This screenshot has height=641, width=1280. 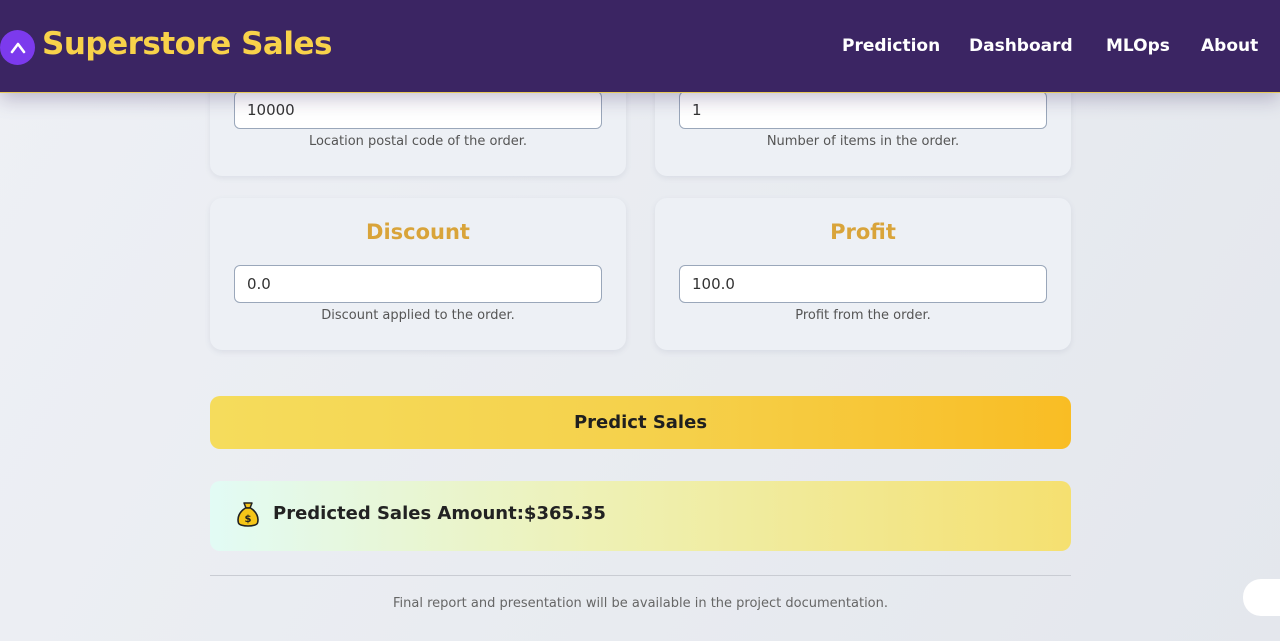 What do you see at coordinates (187, 44) in the screenshot?
I see `brand-title: Superstore Sales` at bounding box center [187, 44].